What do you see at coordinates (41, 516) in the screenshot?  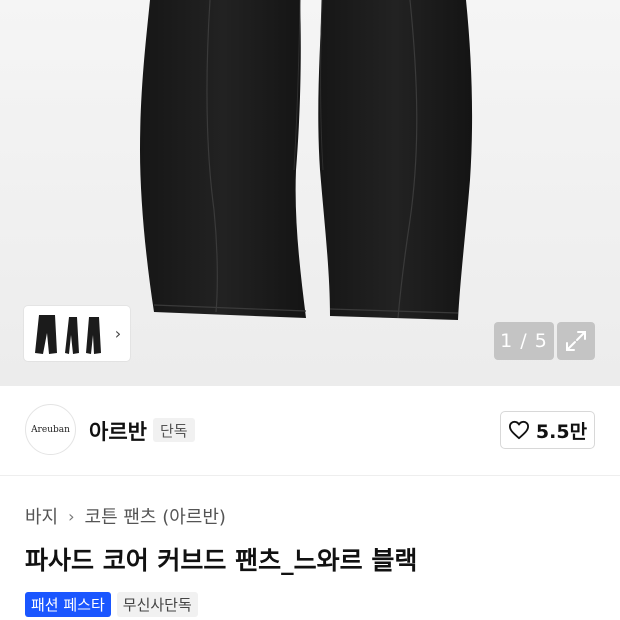 I see `breadcrumb-category: 바지` at bounding box center [41, 516].